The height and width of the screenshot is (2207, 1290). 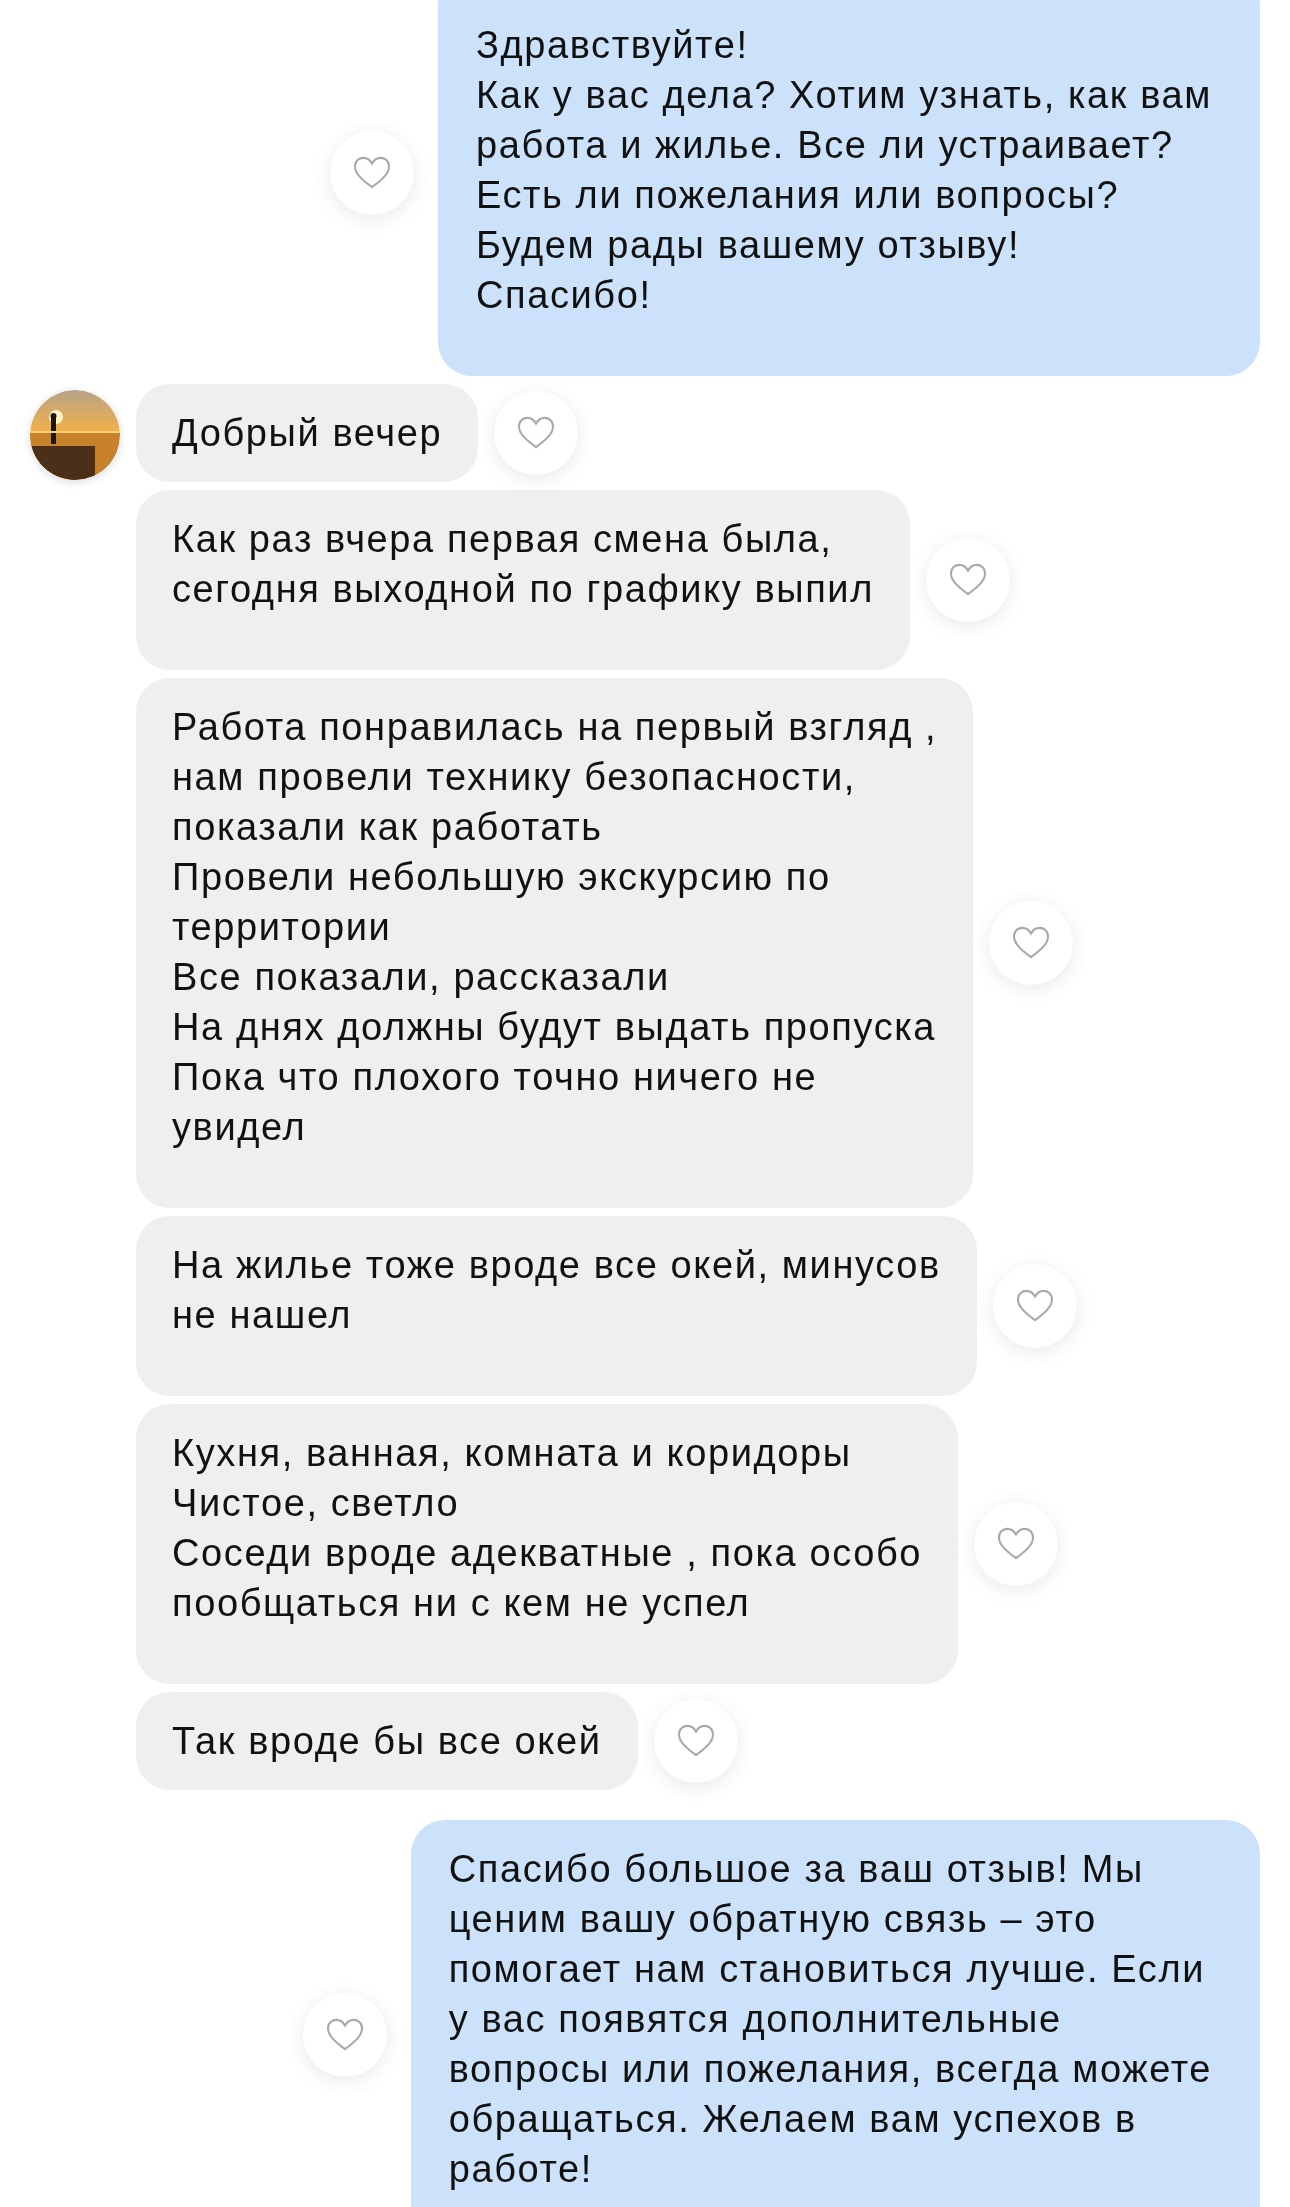 I want to click on message-bubble: Добрый вечер, so click(x=307, y=433).